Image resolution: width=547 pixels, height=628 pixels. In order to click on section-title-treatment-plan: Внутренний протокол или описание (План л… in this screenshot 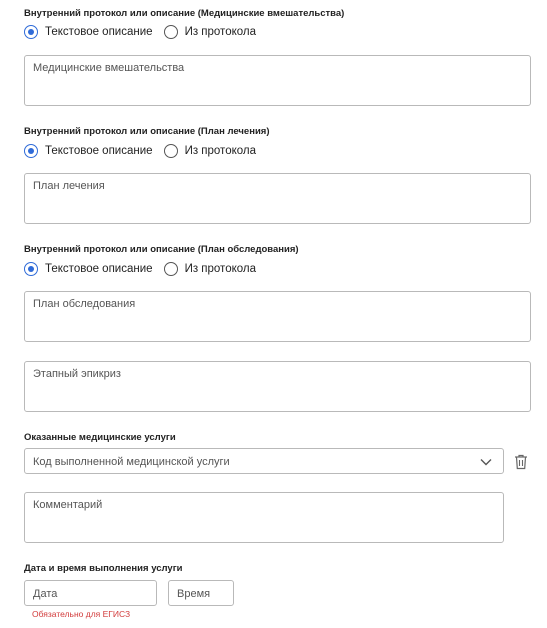, I will do `click(147, 131)`.